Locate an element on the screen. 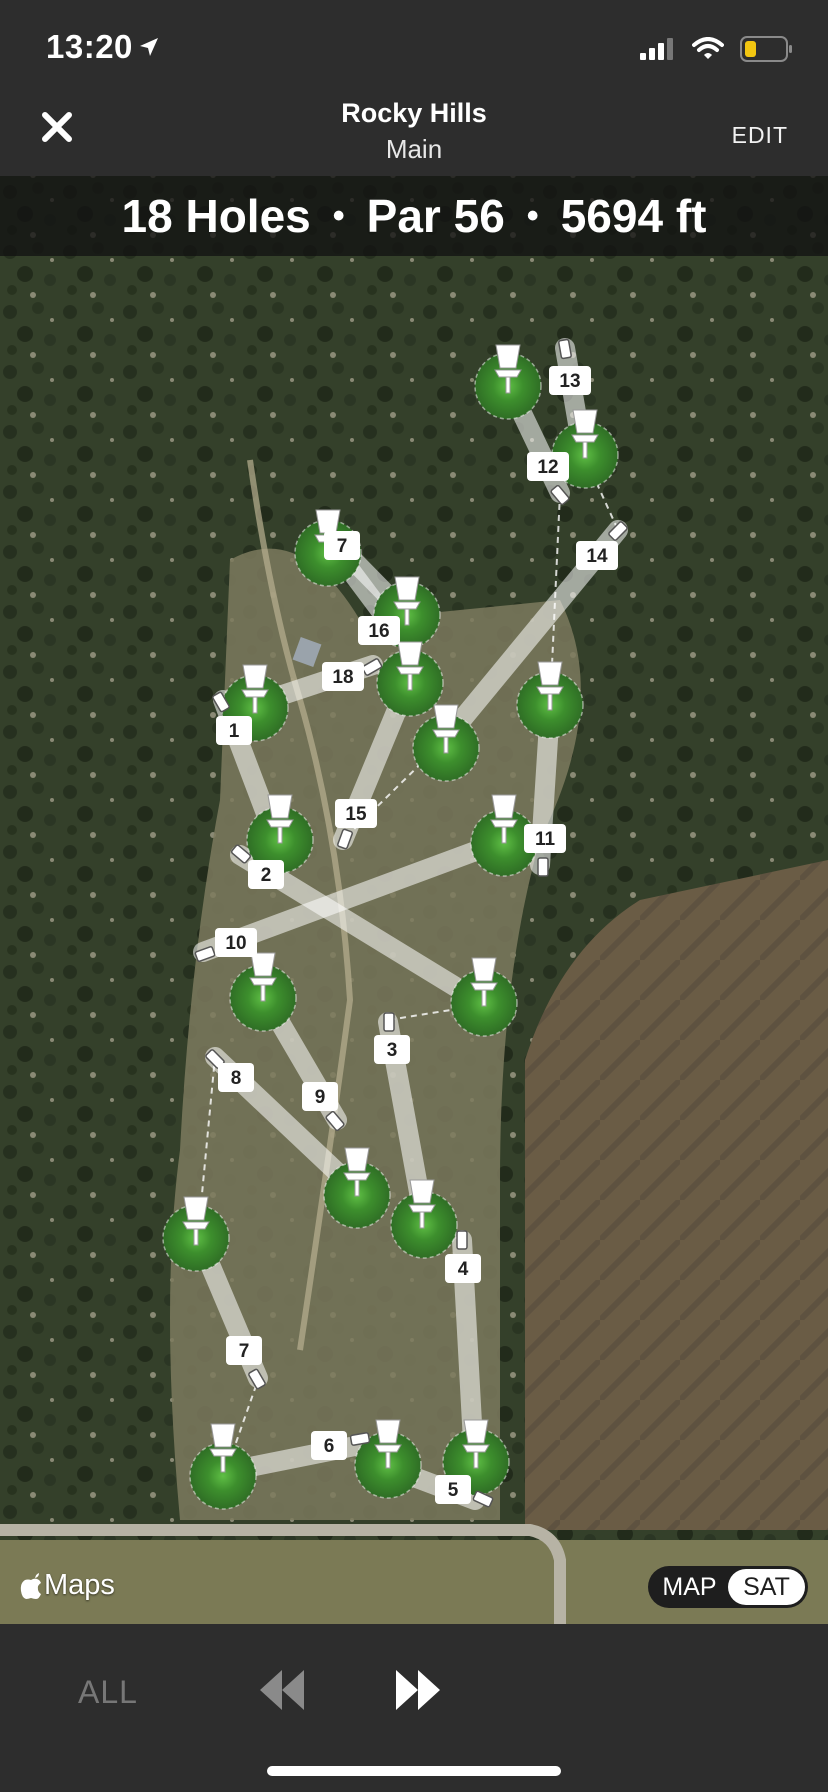  svg-text: 10 is located at coordinates (235, 943).